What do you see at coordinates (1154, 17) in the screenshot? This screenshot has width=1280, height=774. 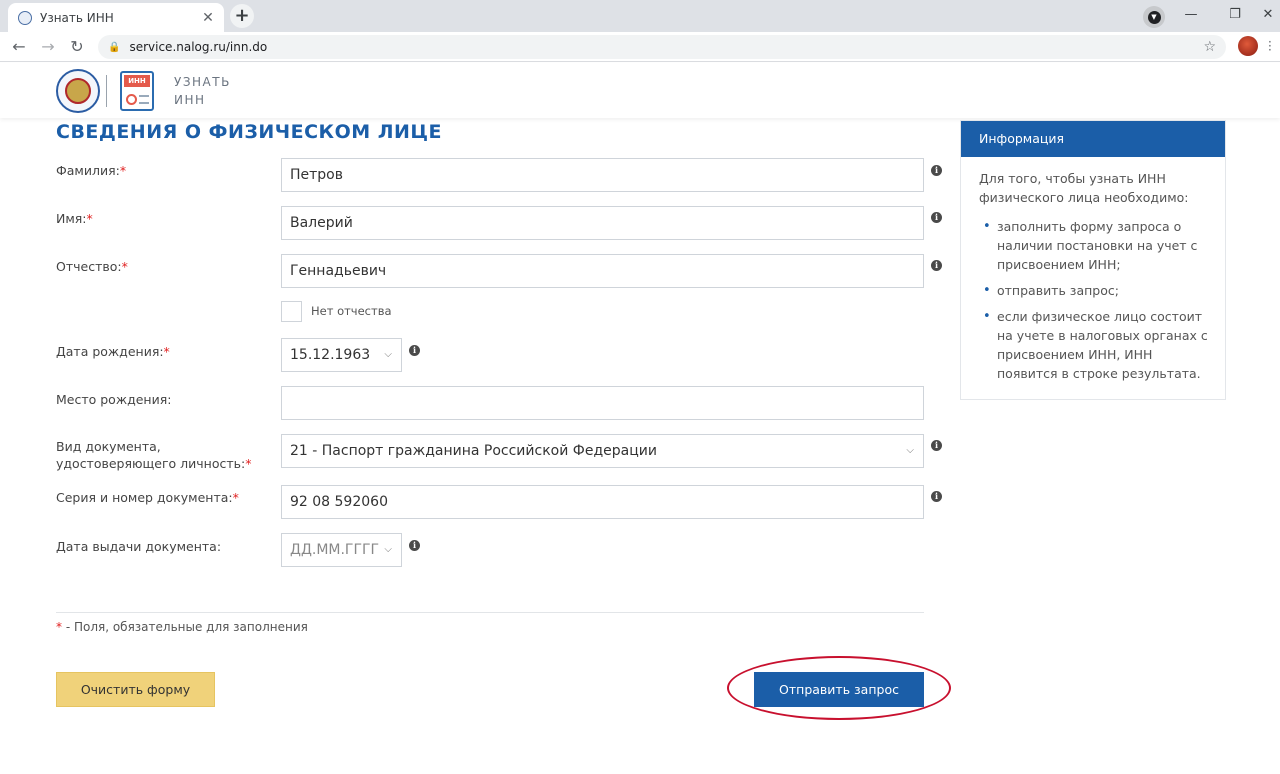 I see `extension-icon: ▼` at bounding box center [1154, 17].